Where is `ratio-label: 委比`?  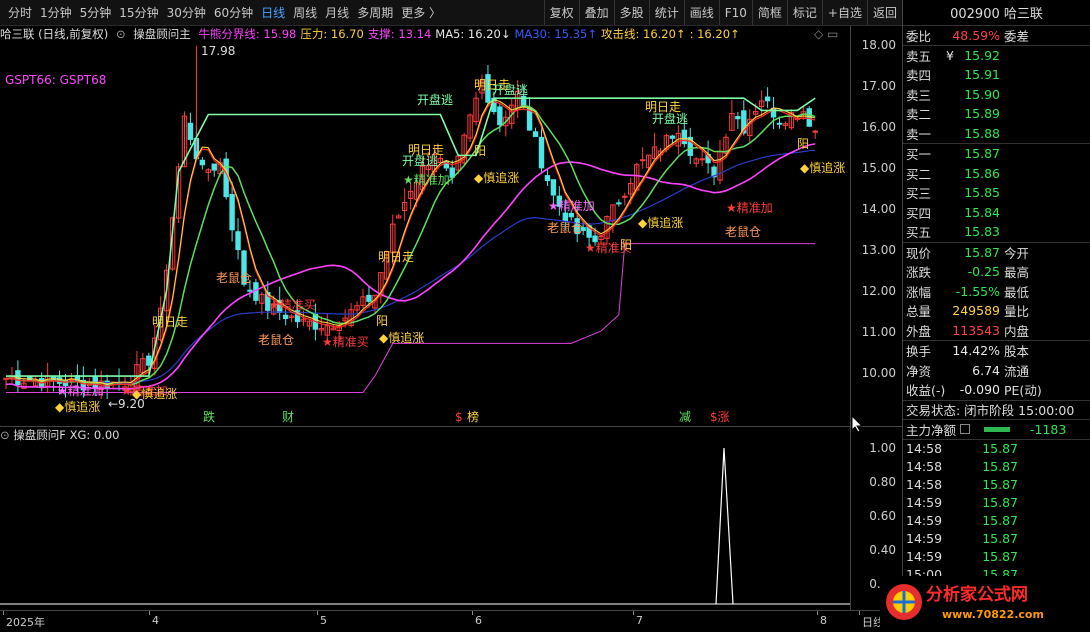
ratio-label: 委比 is located at coordinates (919, 36).